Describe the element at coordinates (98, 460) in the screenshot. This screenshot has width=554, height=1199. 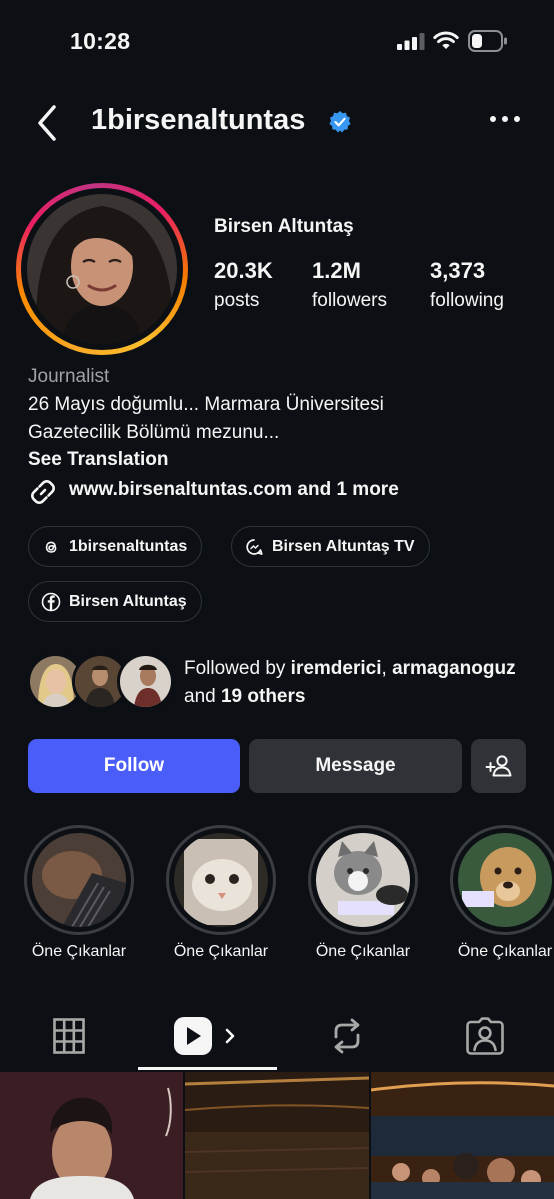
I see `see-translation-link: See Translation` at that location.